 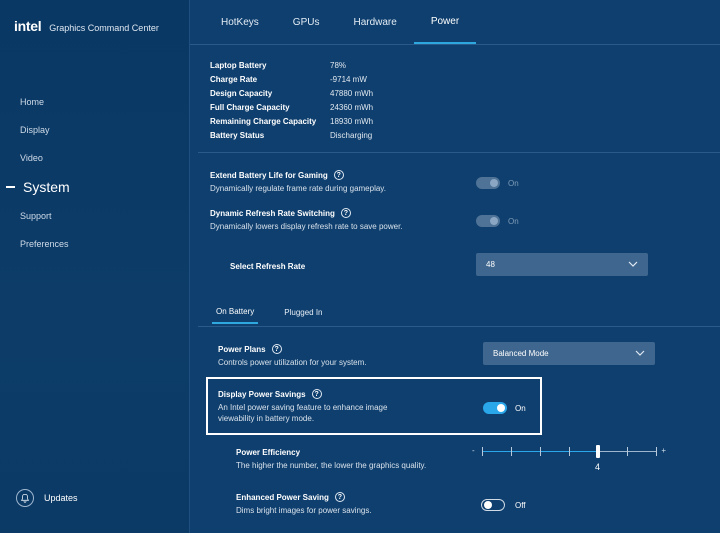 I want to click on sidebar-item-label: Home, so click(x=32, y=102).